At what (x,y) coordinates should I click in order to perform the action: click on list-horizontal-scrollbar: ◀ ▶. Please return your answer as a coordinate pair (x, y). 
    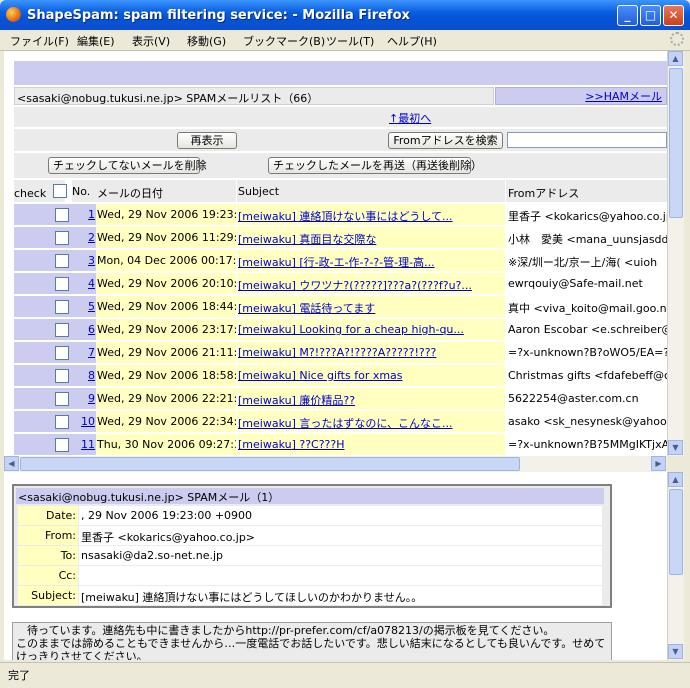
    Looking at the image, I should click on (335, 464).